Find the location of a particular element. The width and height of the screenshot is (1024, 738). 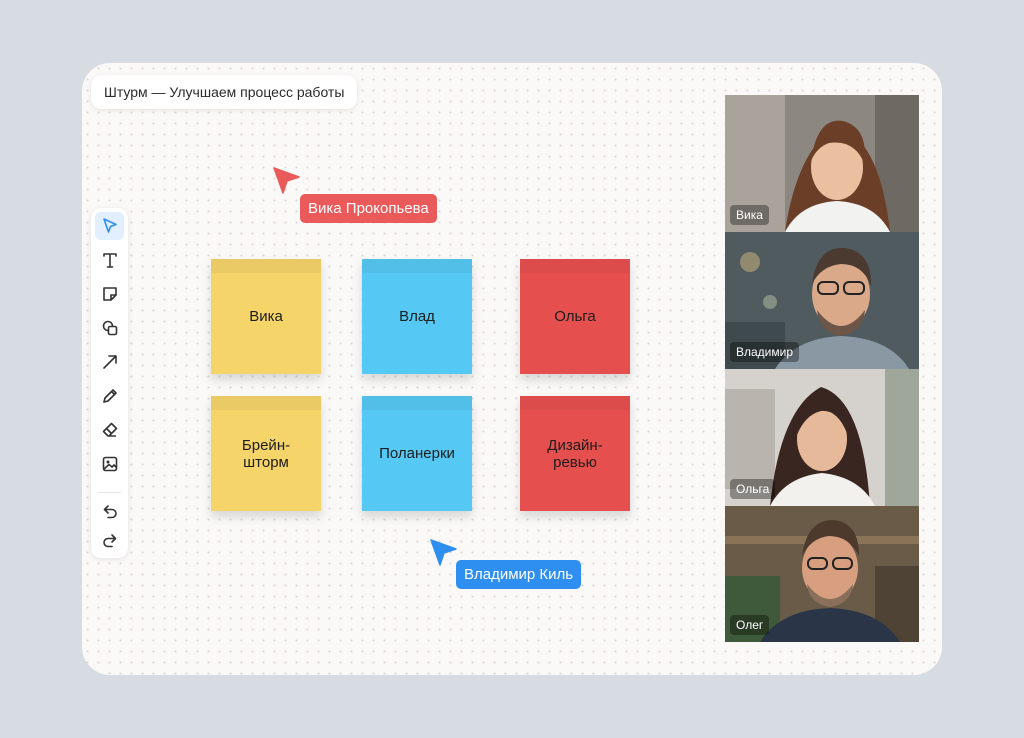

collaborator-cursor-label: Владимир Киль is located at coordinates (519, 574).